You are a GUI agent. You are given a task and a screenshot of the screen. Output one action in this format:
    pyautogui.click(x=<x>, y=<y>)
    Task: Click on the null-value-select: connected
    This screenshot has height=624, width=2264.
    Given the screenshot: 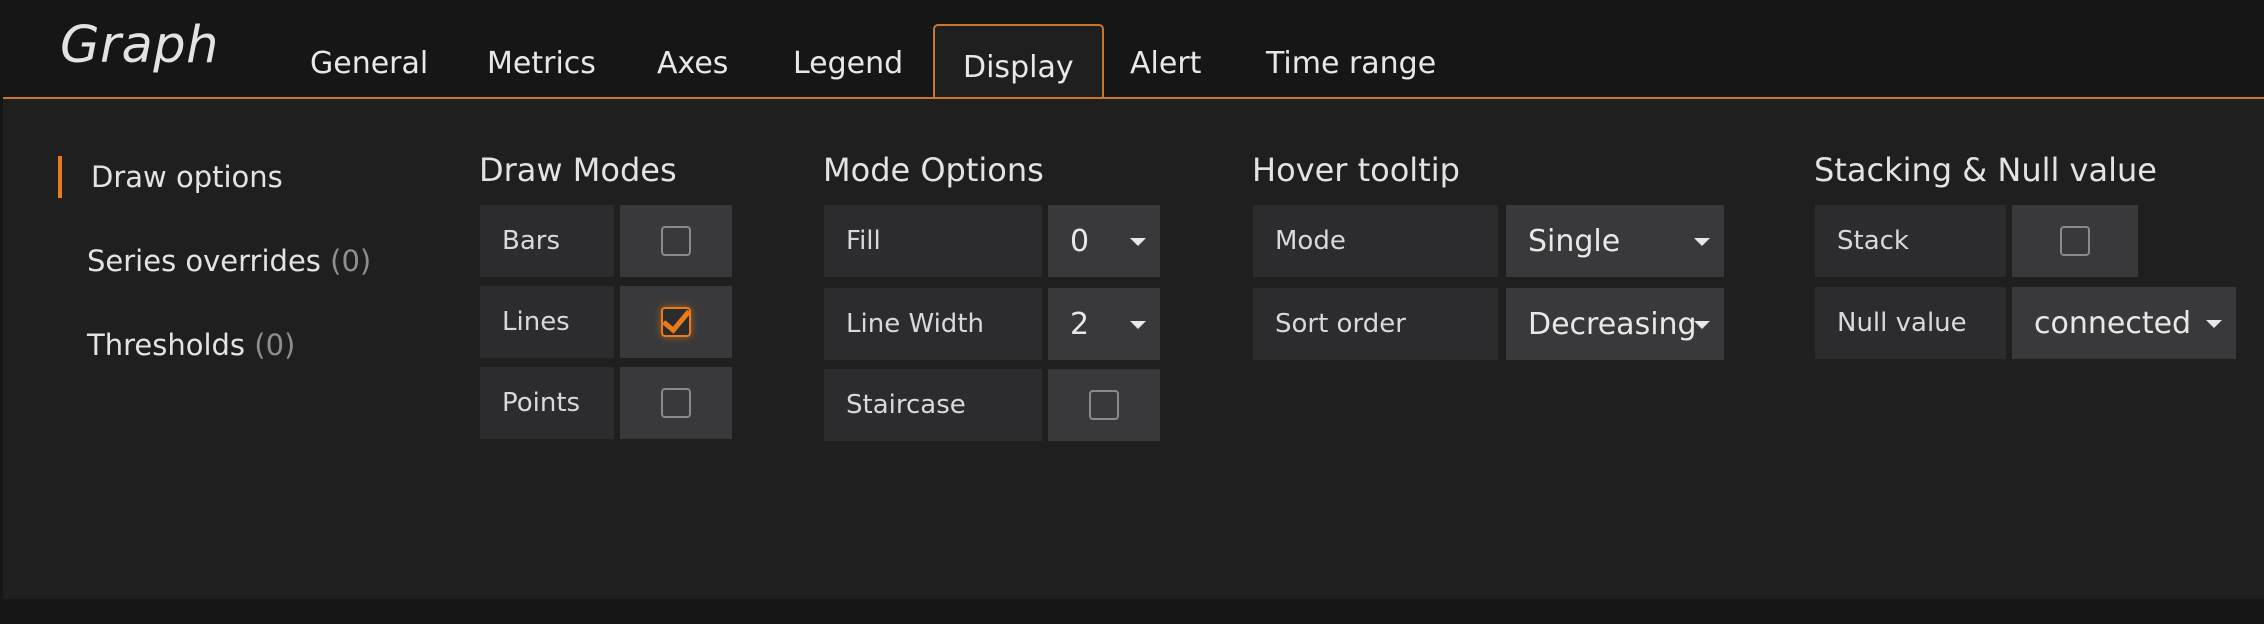 What is the action you would take?
    pyautogui.click(x=2124, y=323)
    